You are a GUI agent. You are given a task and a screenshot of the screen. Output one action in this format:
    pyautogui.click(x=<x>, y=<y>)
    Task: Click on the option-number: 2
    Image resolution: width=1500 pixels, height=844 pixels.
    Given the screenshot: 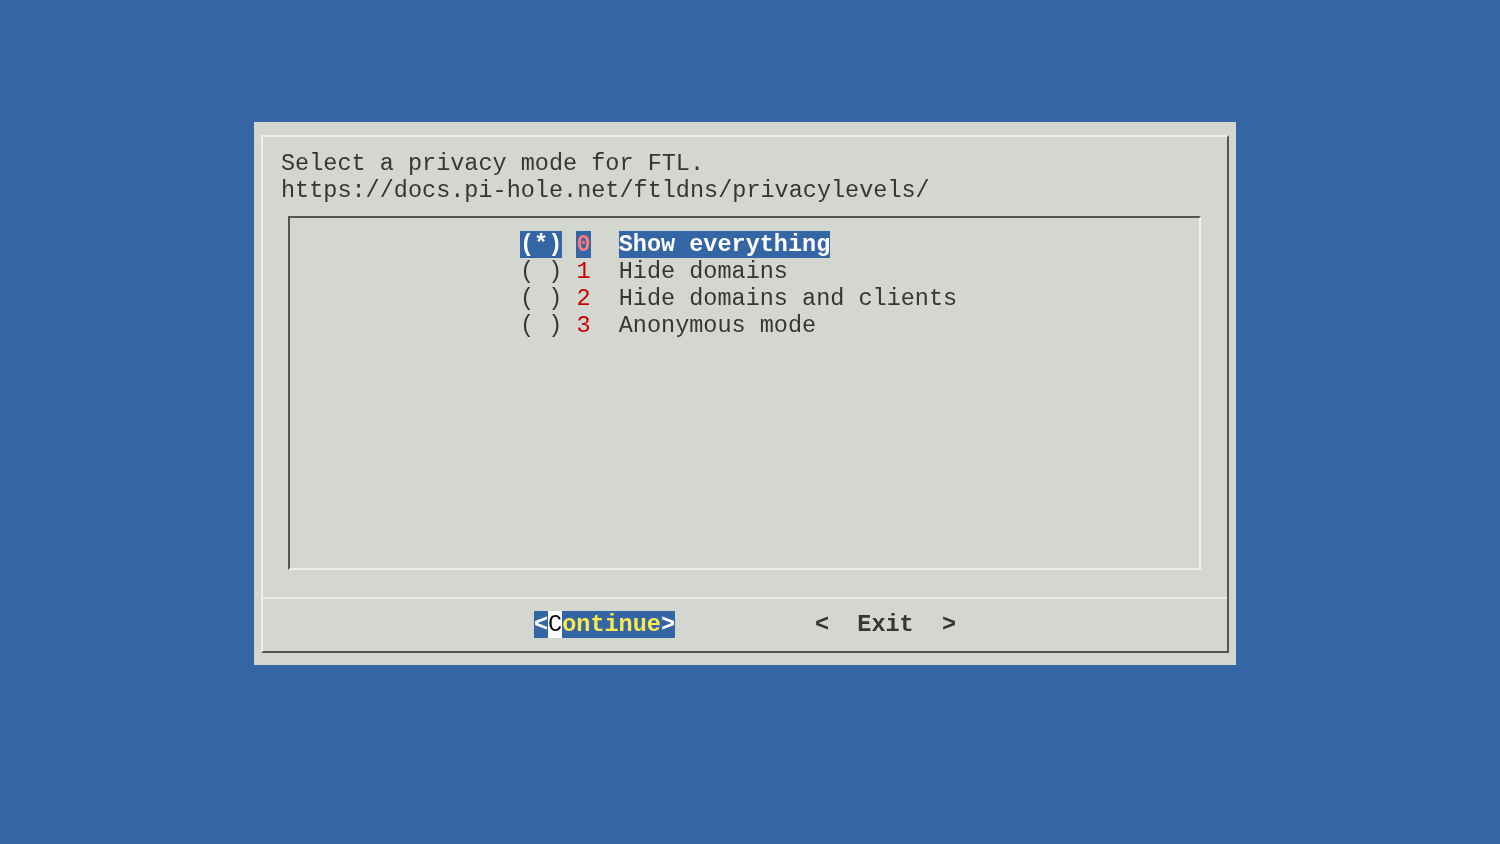 What is the action you would take?
    pyautogui.click(x=583, y=298)
    